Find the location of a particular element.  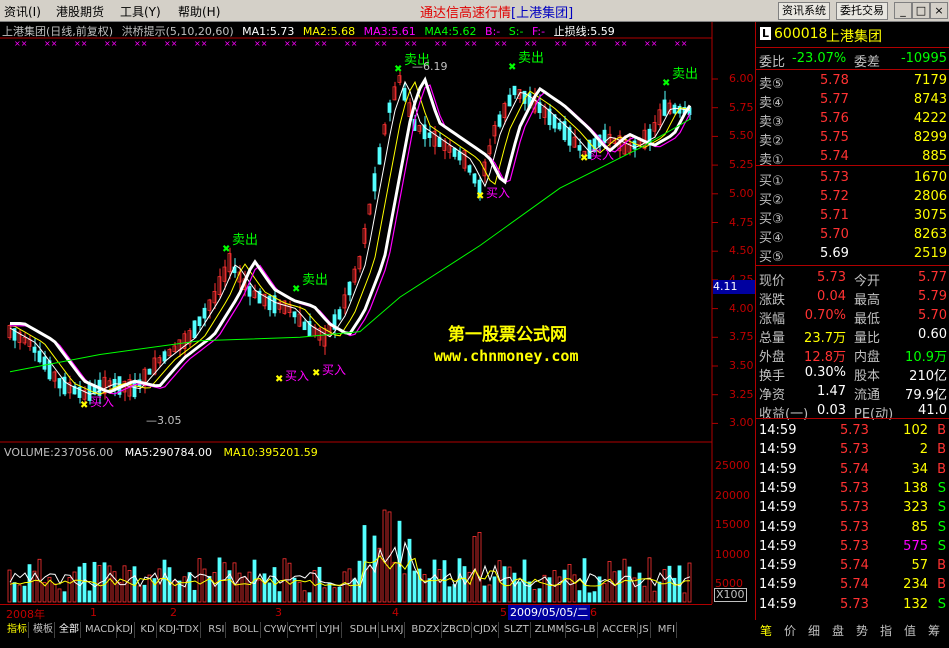

tick-row: 14:59 5.74 34 B is located at coordinates (852, 469).